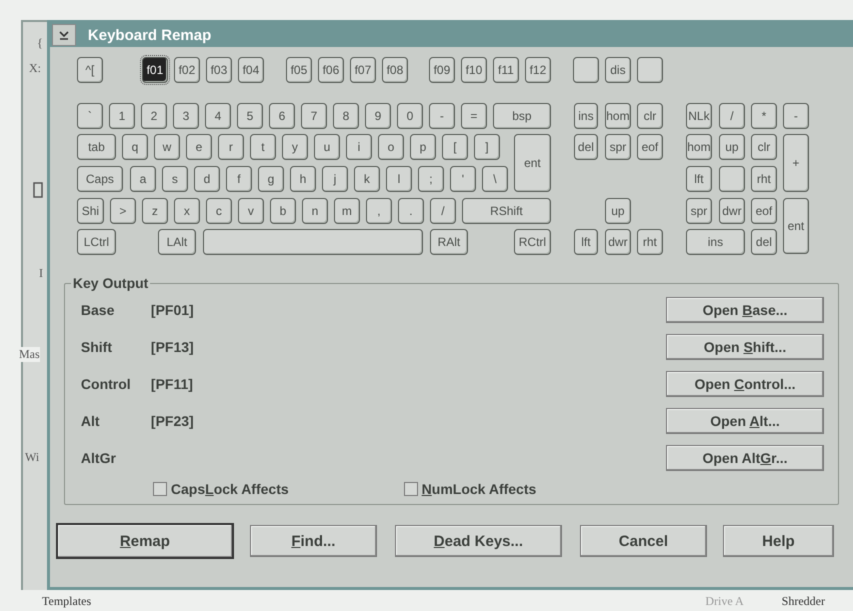  Describe the element at coordinates (470, 489) in the screenshot. I see `checkbox: NumLock Affects` at that location.